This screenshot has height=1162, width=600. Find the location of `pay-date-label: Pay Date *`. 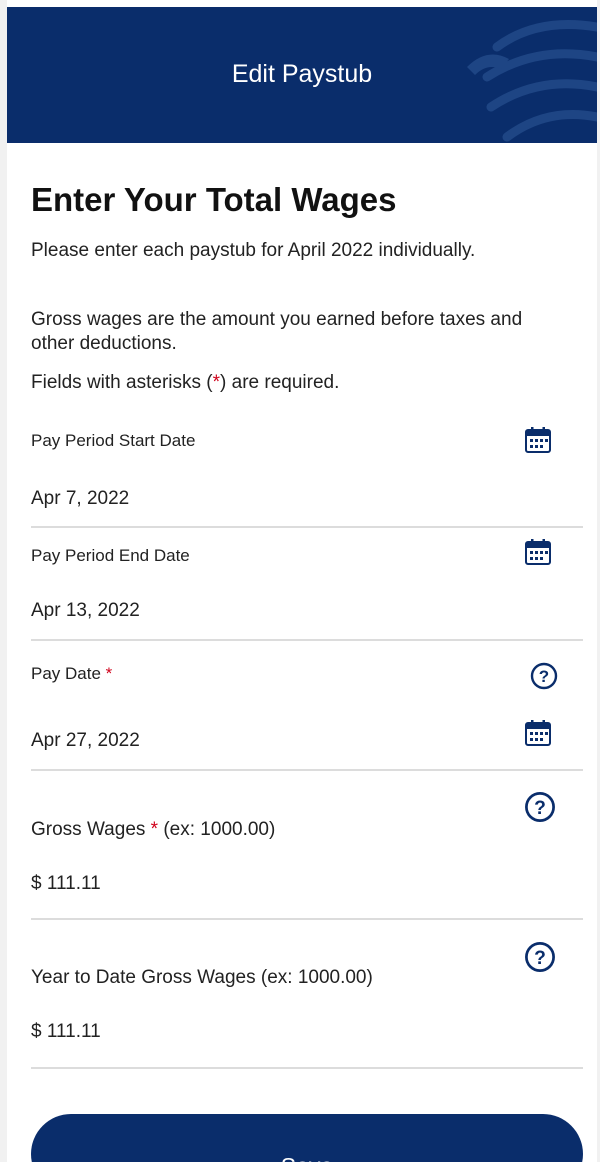

pay-date-label: Pay Date * is located at coordinates (71, 674).